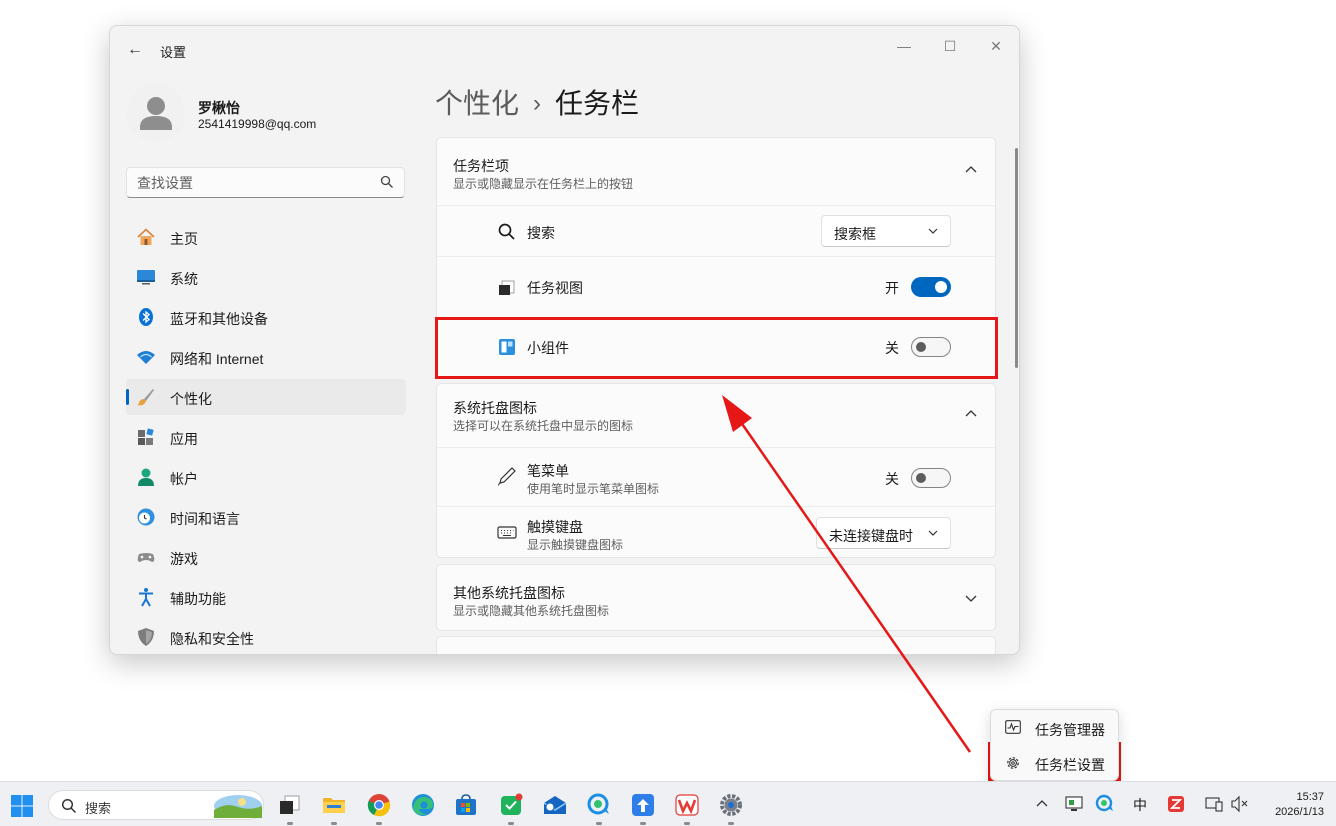  Describe the element at coordinates (1074, 804) in the screenshot. I see `monitor-tray-icon` at that location.